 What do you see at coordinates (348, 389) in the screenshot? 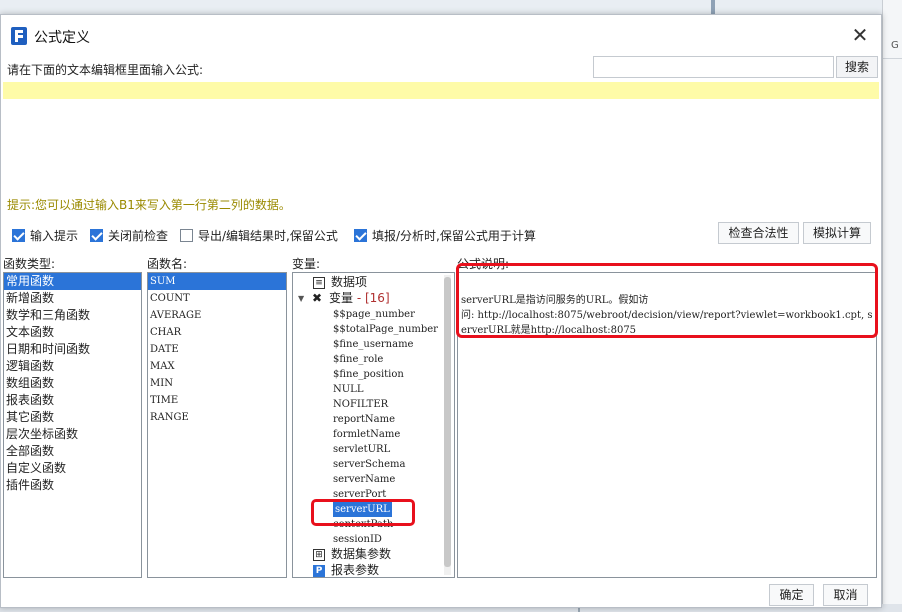
I see `tree-variable: NULL` at bounding box center [348, 389].